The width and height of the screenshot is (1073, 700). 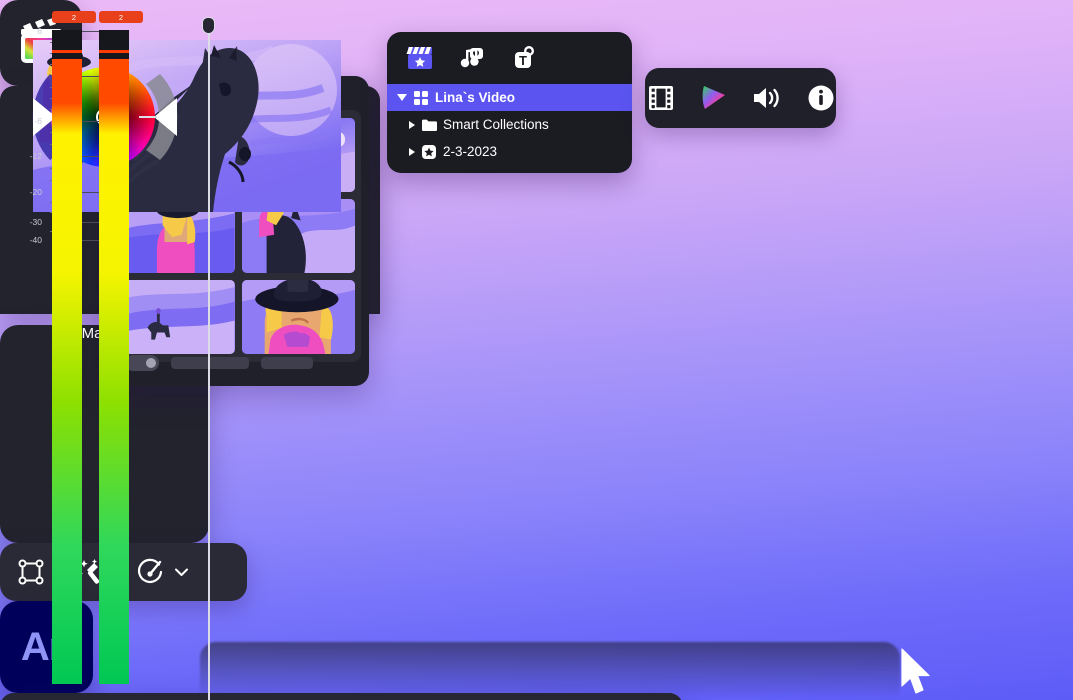 What do you see at coordinates (39, 76) in the screenshot?
I see `meter-scale-label: 0` at bounding box center [39, 76].